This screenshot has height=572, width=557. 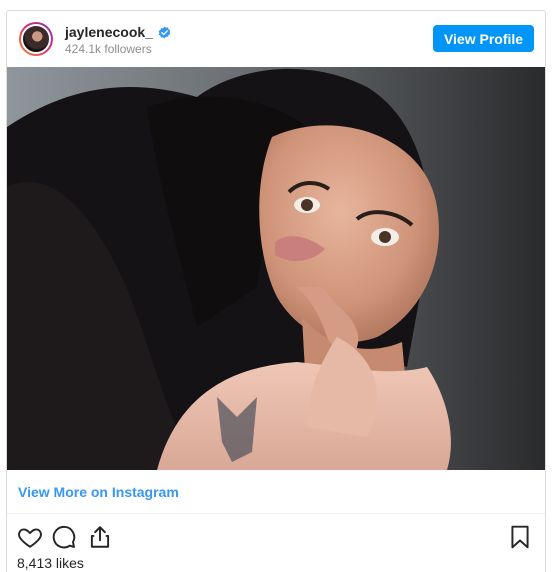 I want to click on username: jaylenecook_, so click(x=109, y=32).